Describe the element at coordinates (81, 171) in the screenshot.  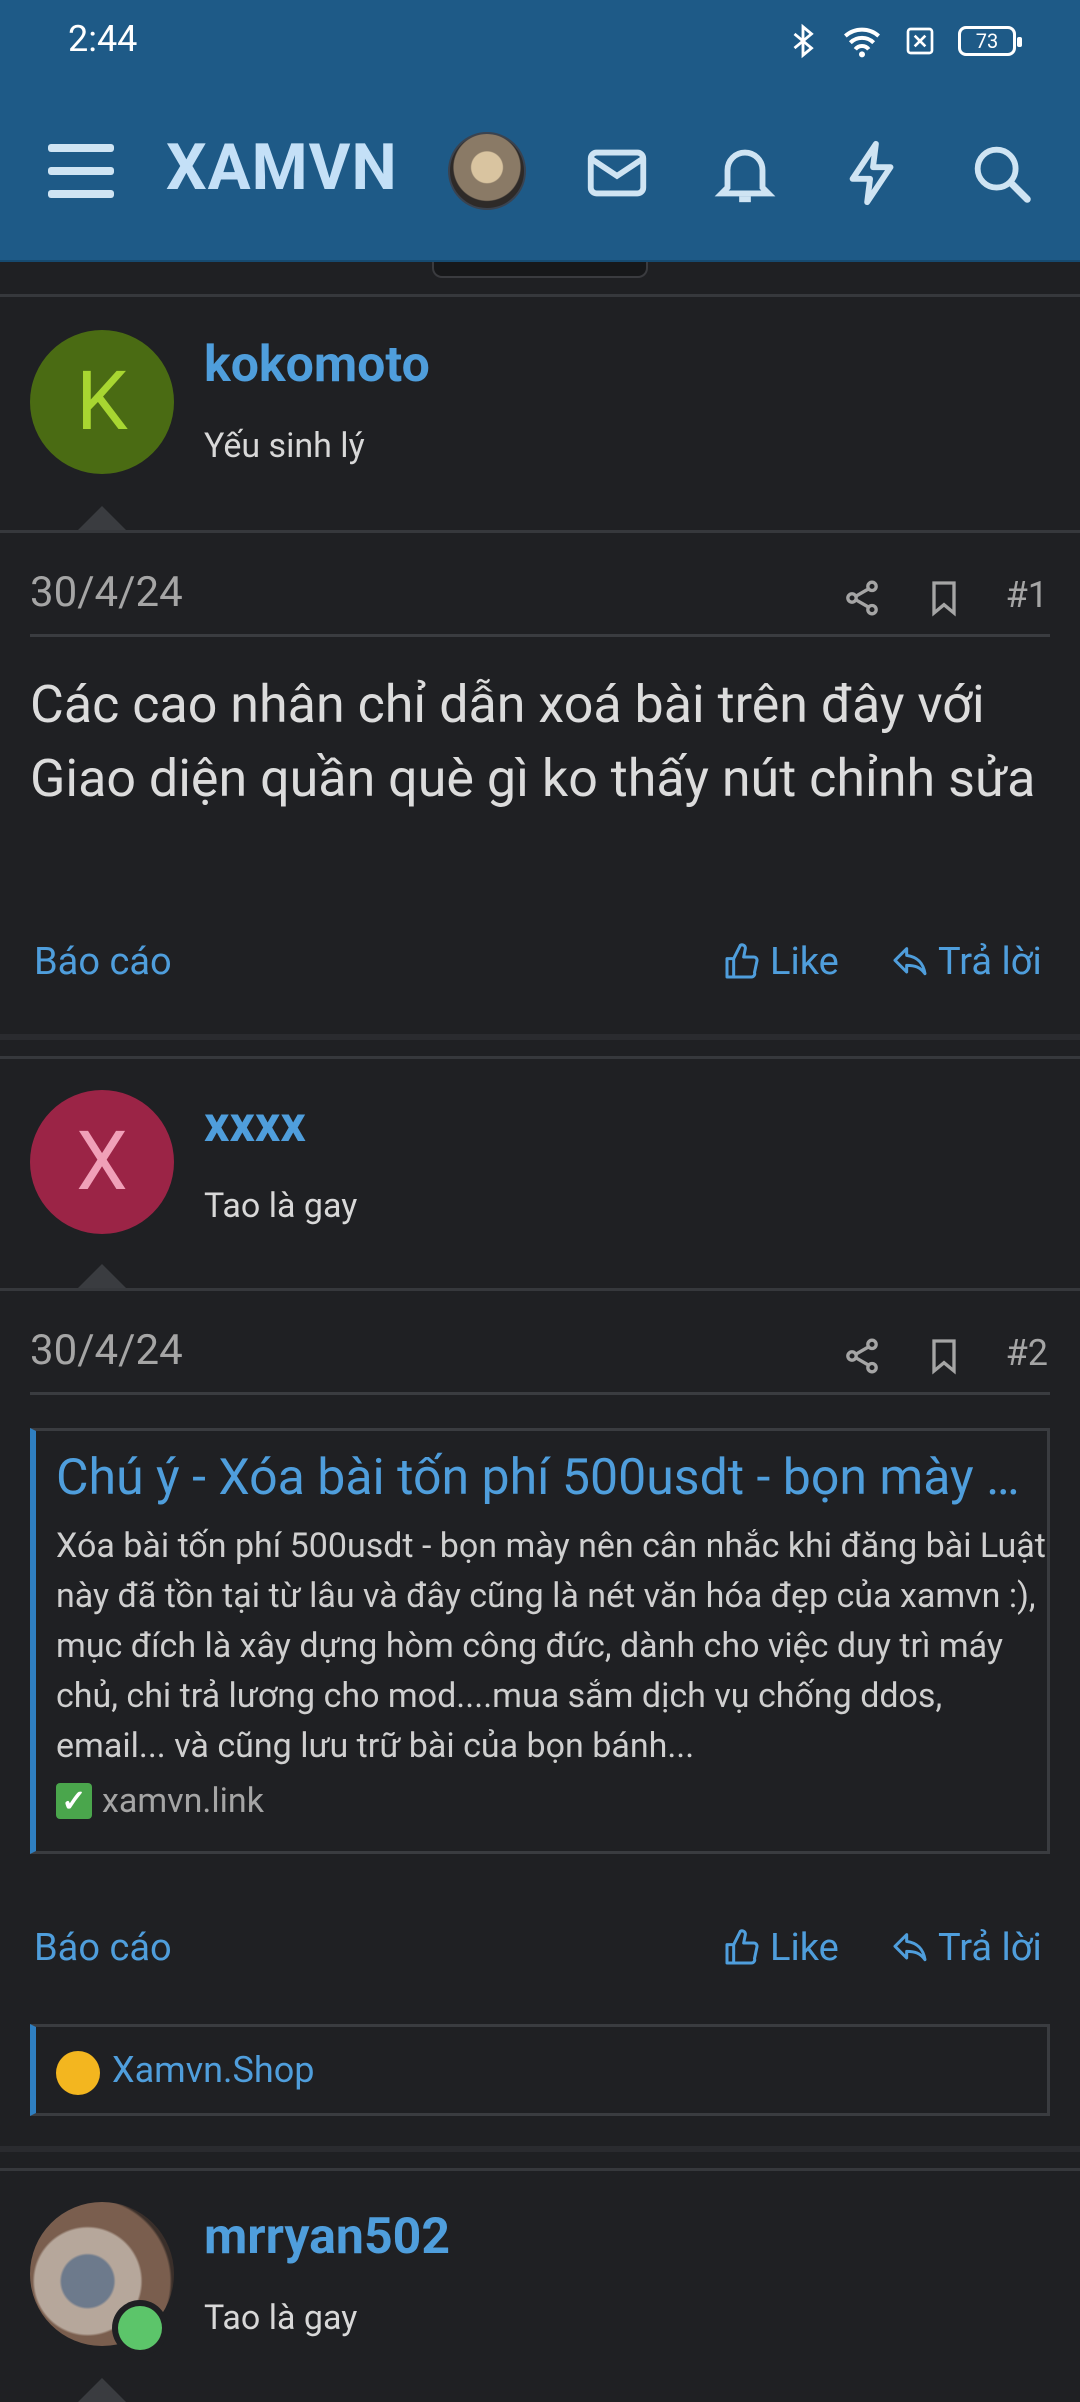
I see `menu-icon` at that location.